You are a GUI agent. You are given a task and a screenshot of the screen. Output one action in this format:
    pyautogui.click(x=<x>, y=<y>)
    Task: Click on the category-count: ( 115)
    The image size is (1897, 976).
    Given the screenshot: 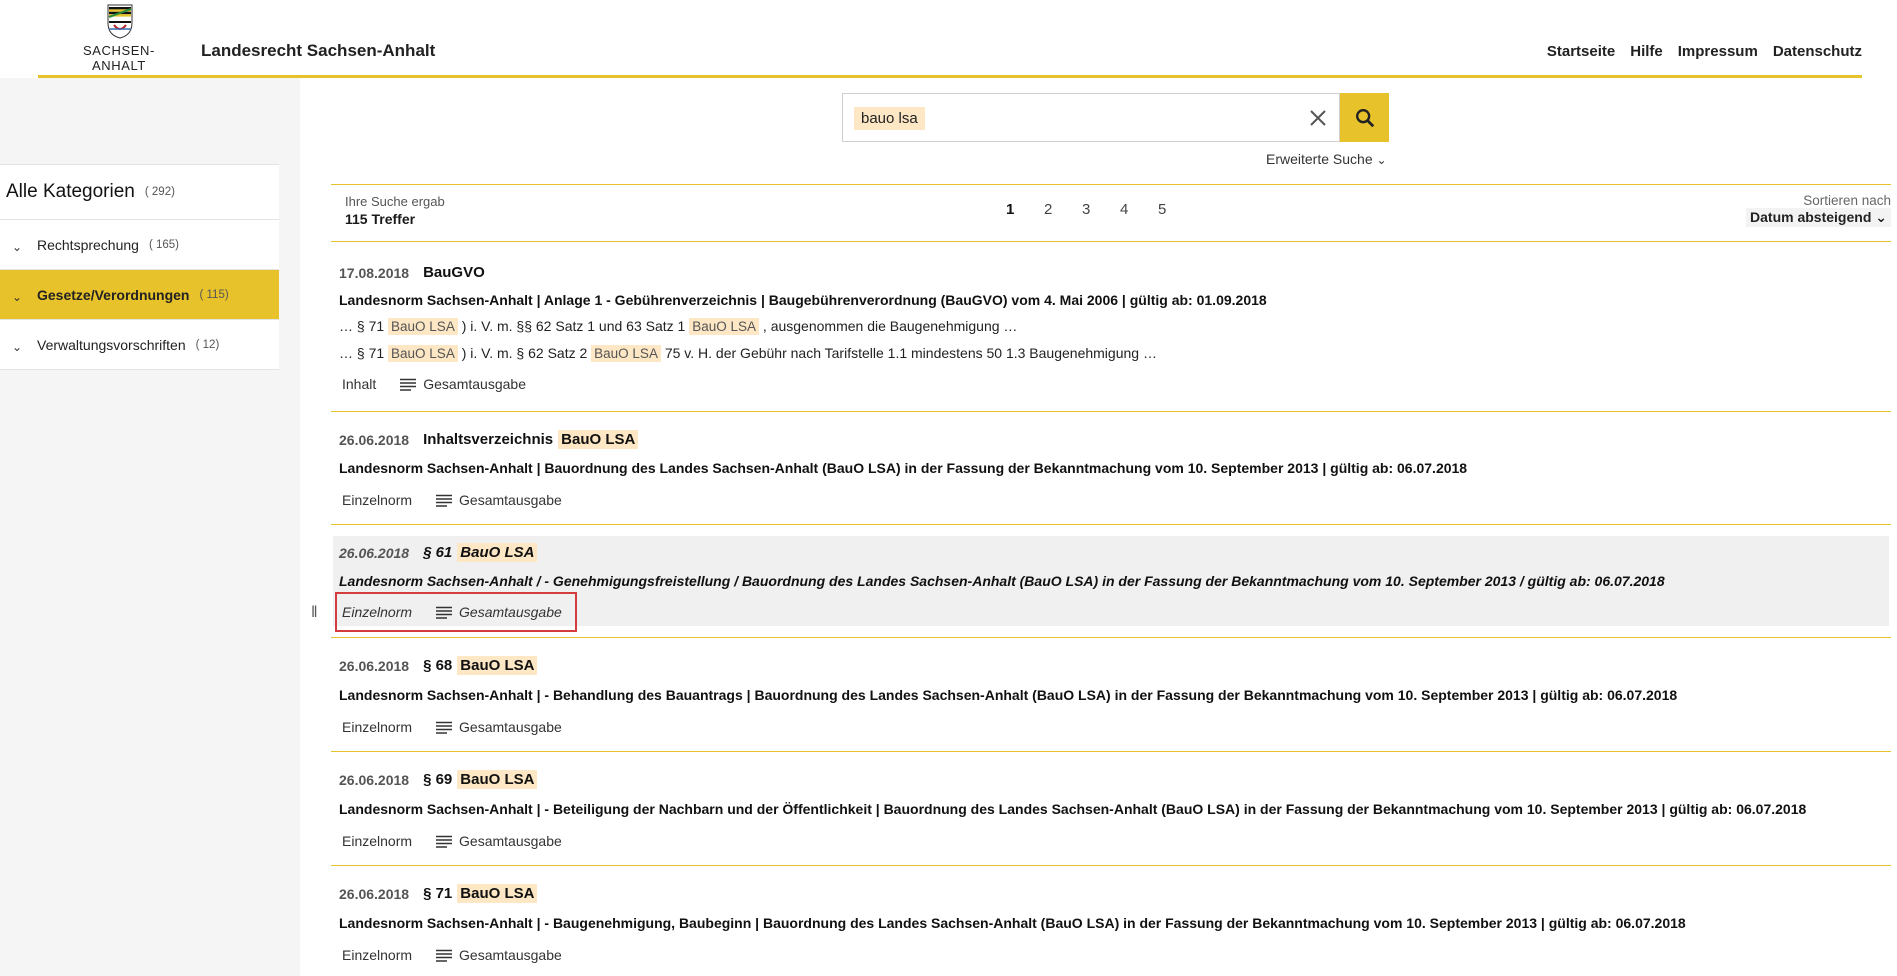 What is the action you would take?
    pyautogui.click(x=214, y=294)
    